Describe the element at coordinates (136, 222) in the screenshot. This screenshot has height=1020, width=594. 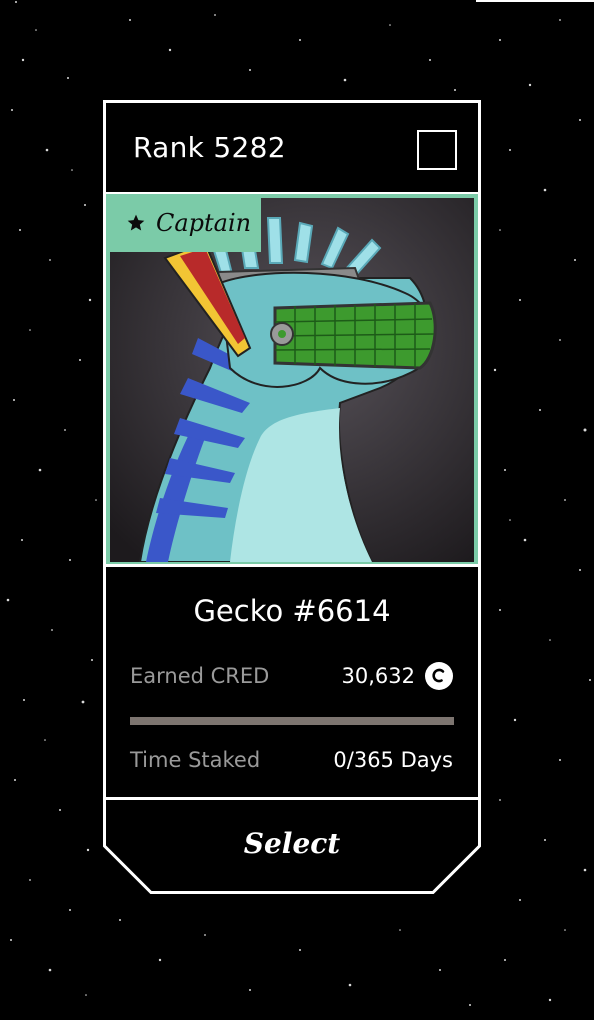
I see `star-icon` at that location.